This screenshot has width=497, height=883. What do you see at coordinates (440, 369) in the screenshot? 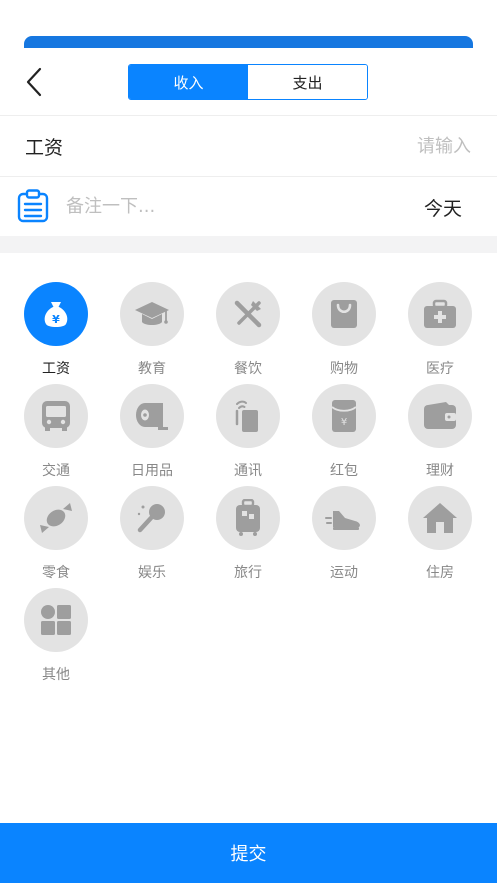
I see `category-label: 医疗` at bounding box center [440, 369].